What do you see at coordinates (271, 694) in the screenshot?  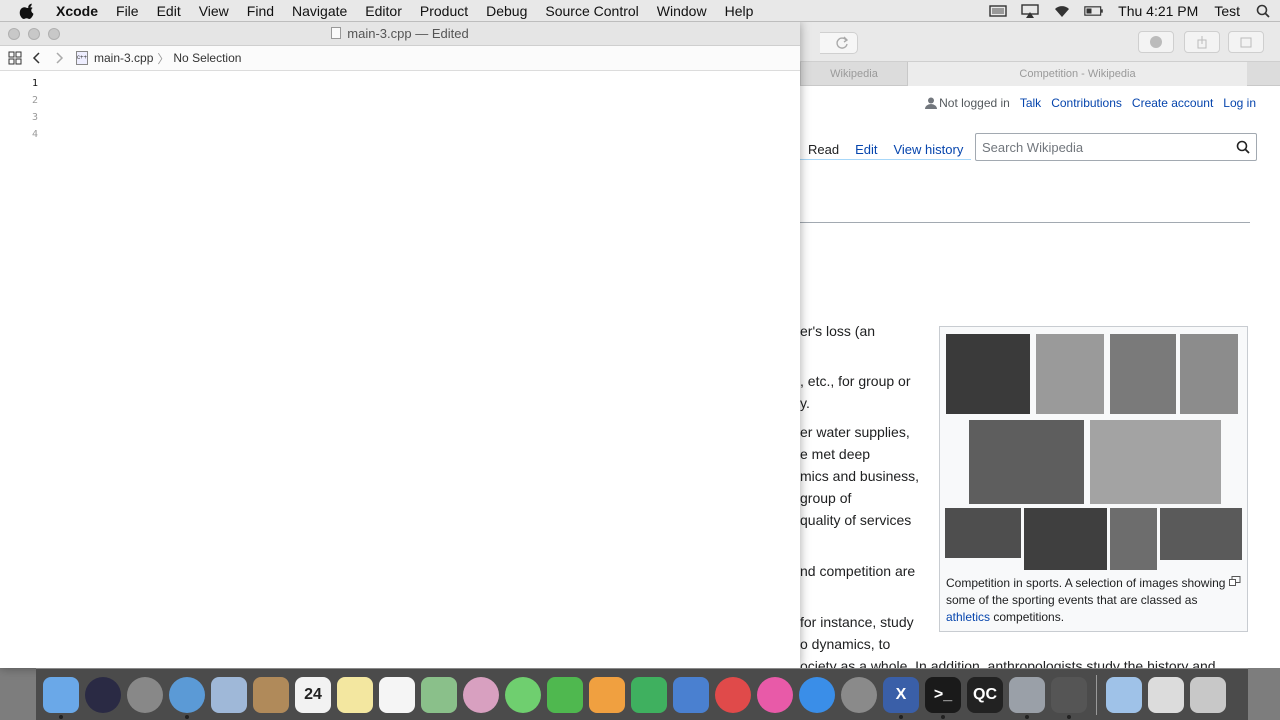 I see `contacts-icon` at bounding box center [271, 694].